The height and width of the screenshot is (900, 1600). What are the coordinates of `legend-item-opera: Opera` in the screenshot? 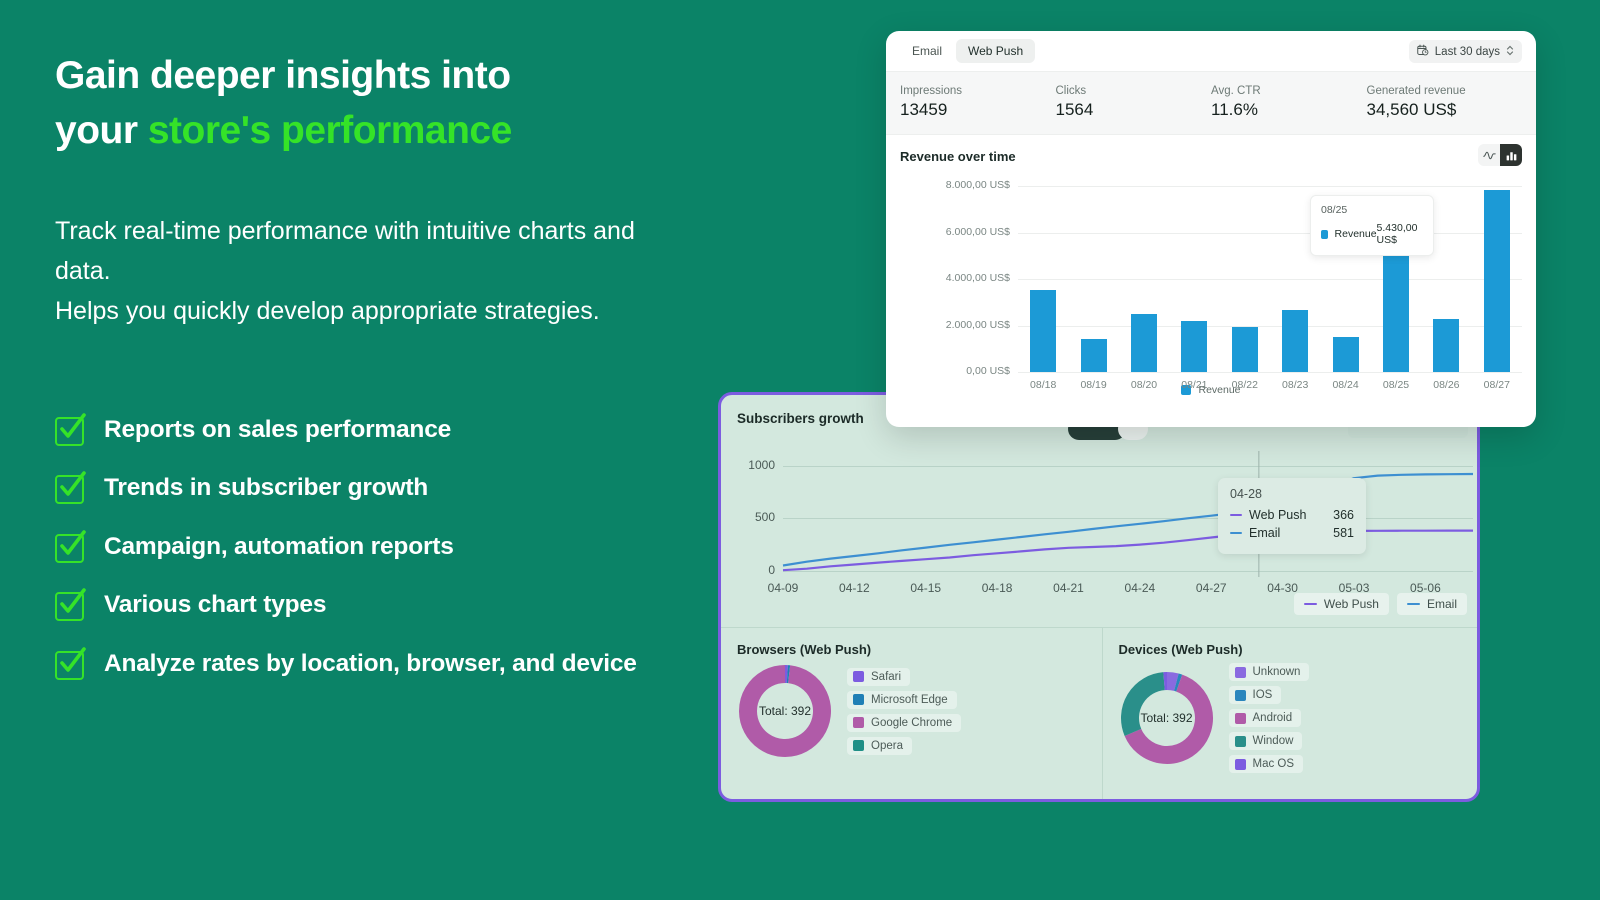 It's located at (879, 745).